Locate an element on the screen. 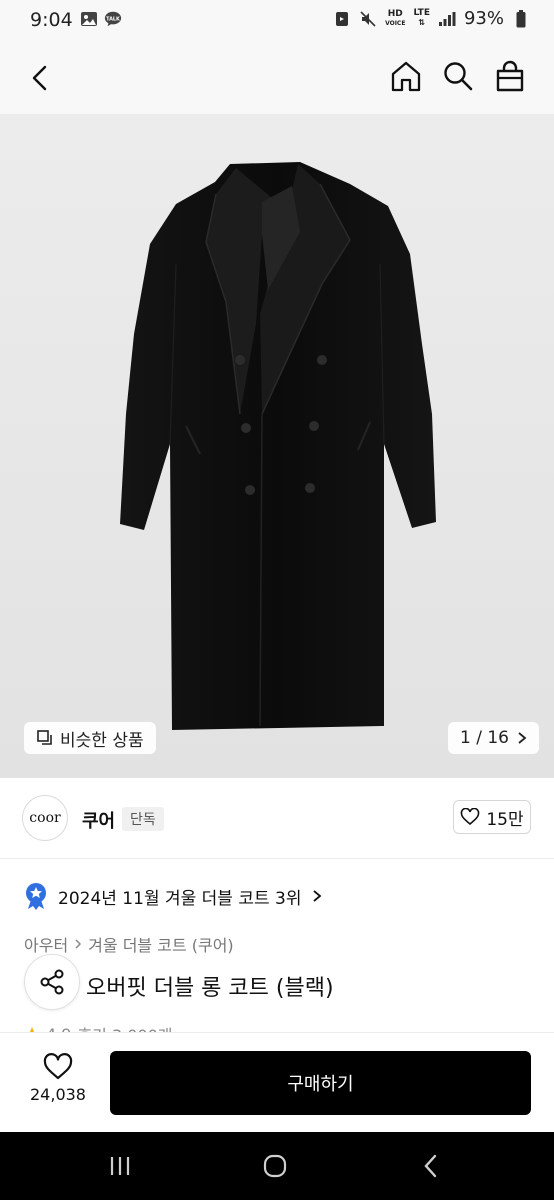 The height and width of the screenshot is (1200, 554). search-button is located at coordinates (458, 76).